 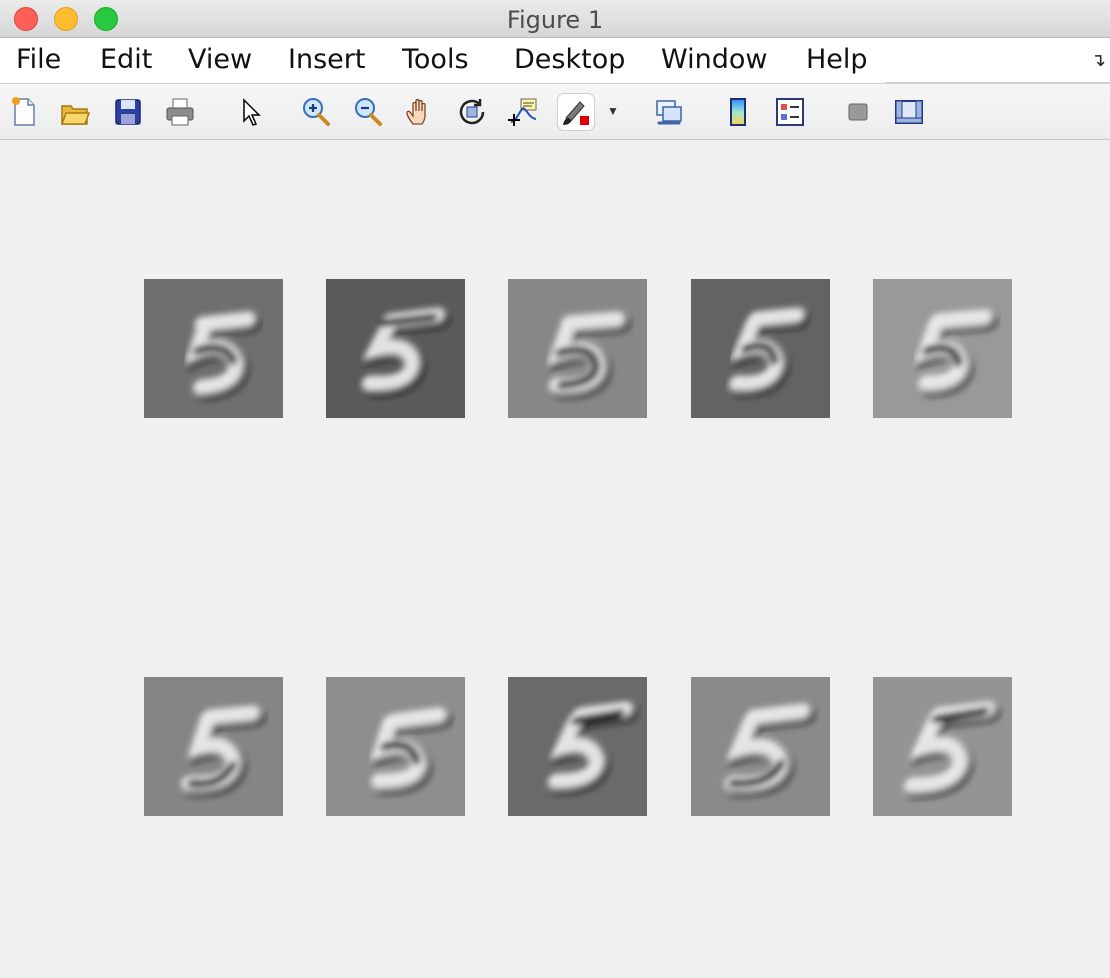 I want to click on hide-plot-tools-icon, so click(x=858, y=112).